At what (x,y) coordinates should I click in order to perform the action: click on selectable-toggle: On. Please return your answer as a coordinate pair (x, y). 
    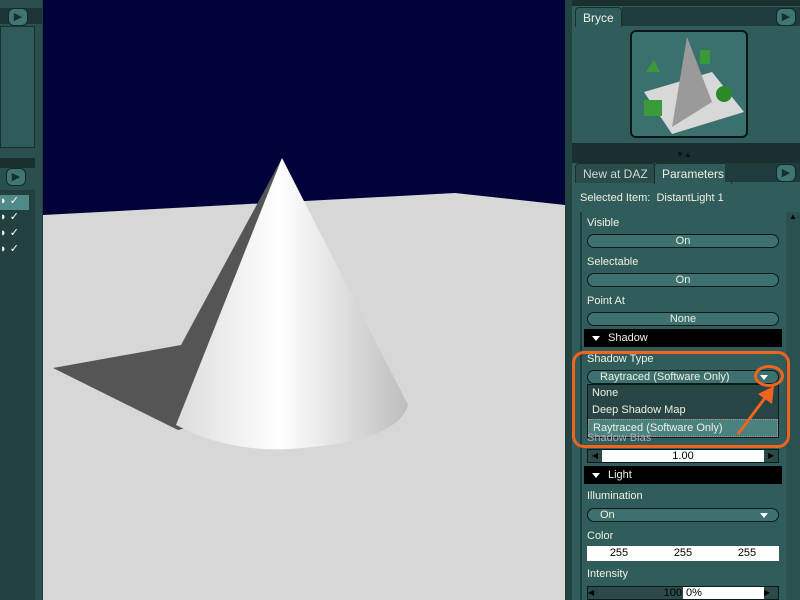
    Looking at the image, I should click on (683, 280).